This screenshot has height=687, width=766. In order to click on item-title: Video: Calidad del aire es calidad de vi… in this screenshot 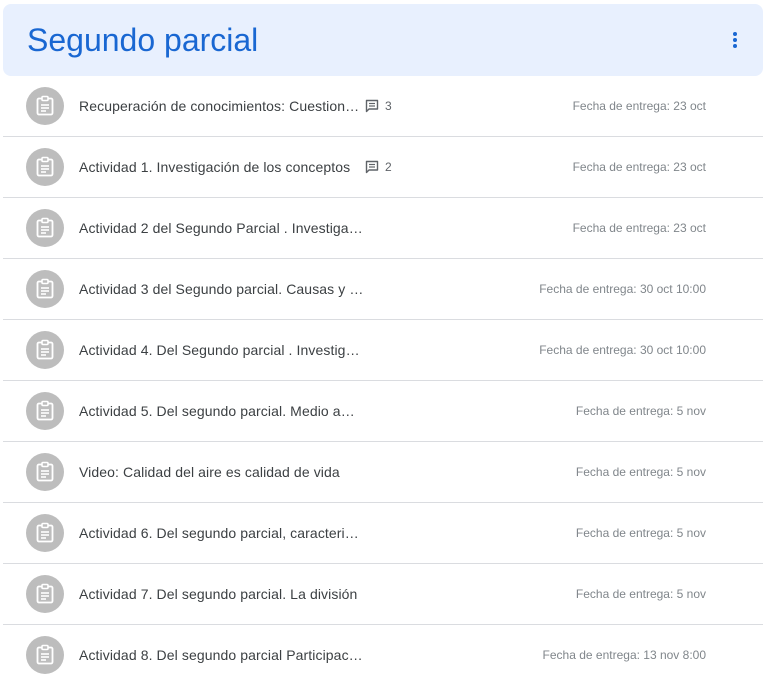, I will do `click(209, 472)`.